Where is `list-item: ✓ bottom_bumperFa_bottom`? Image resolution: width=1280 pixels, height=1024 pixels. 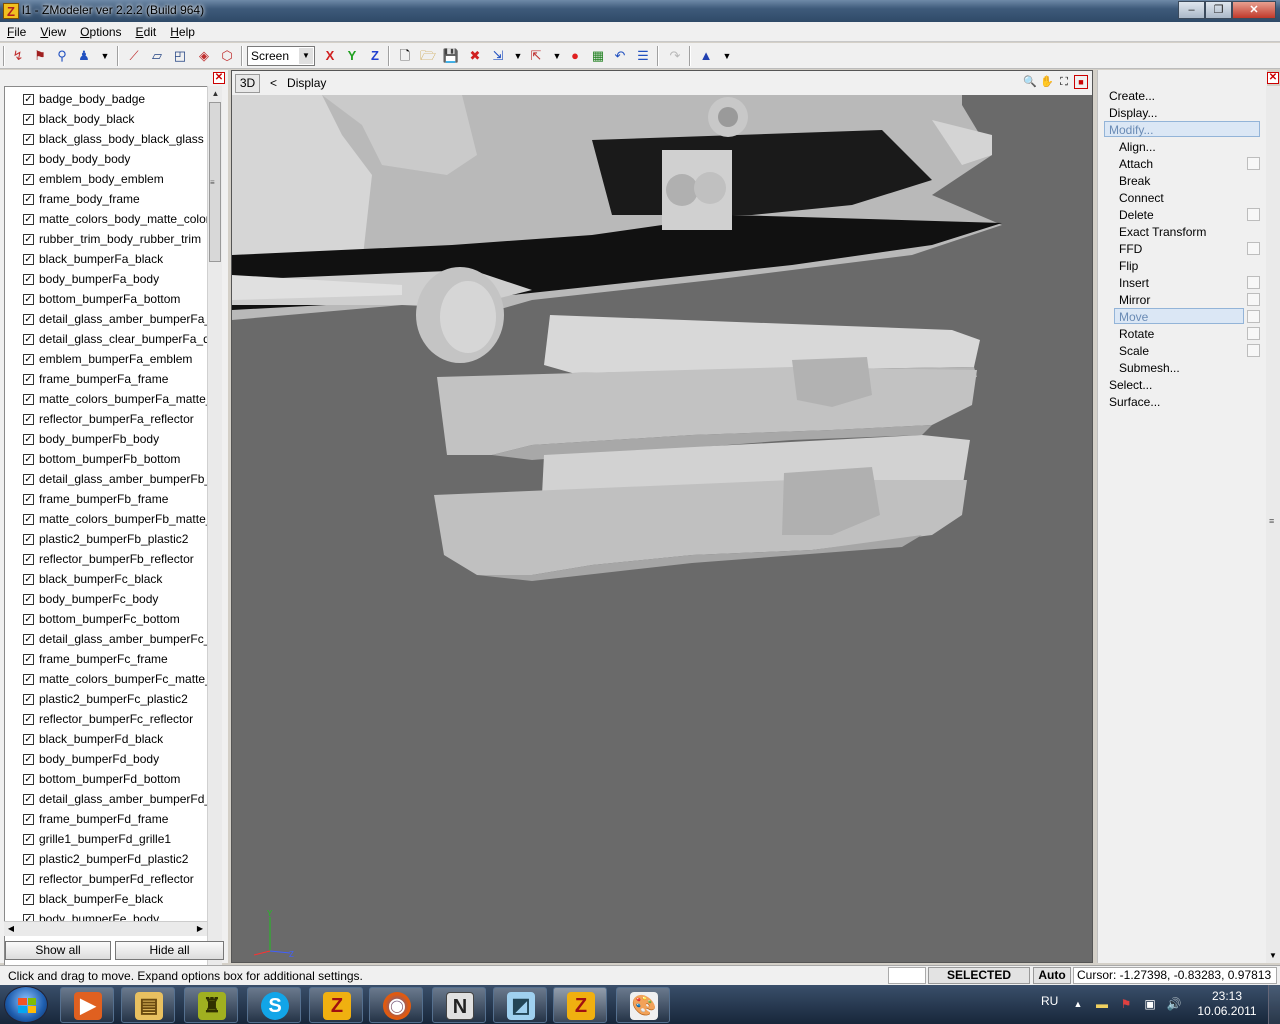
list-item: ✓ bottom_bumperFa_bottom is located at coordinates (106, 299).